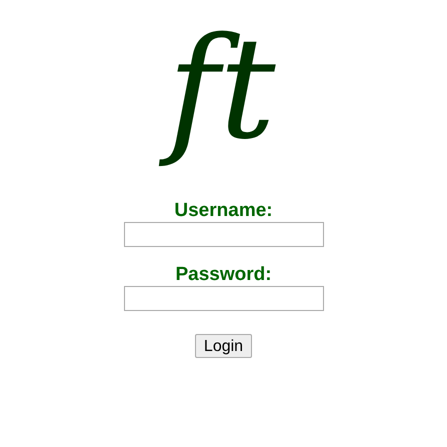 The width and height of the screenshot is (447, 447). I want to click on field-label: Username:, so click(223, 211).